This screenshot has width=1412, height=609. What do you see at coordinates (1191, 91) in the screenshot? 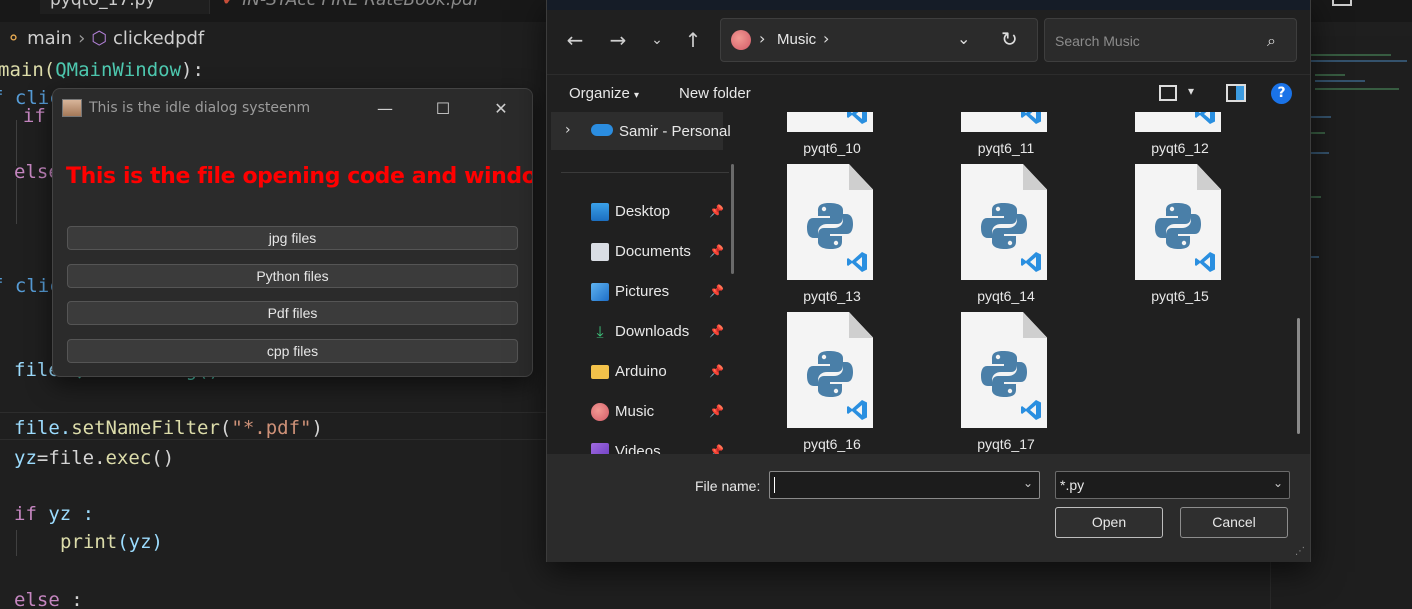
I see `chevron-down-icon: ▾` at bounding box center [1191, 91].